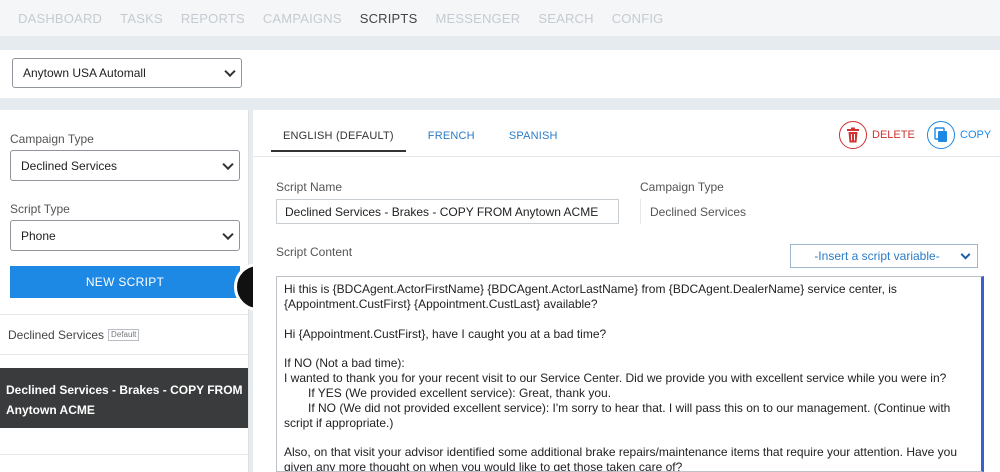 This screenshot has width=1000, height=472. What do you see at coordinates (60, 18) in the screenshot?
I see `nav-dashboard: DASHBOARD` at bounding box center [60, 18].